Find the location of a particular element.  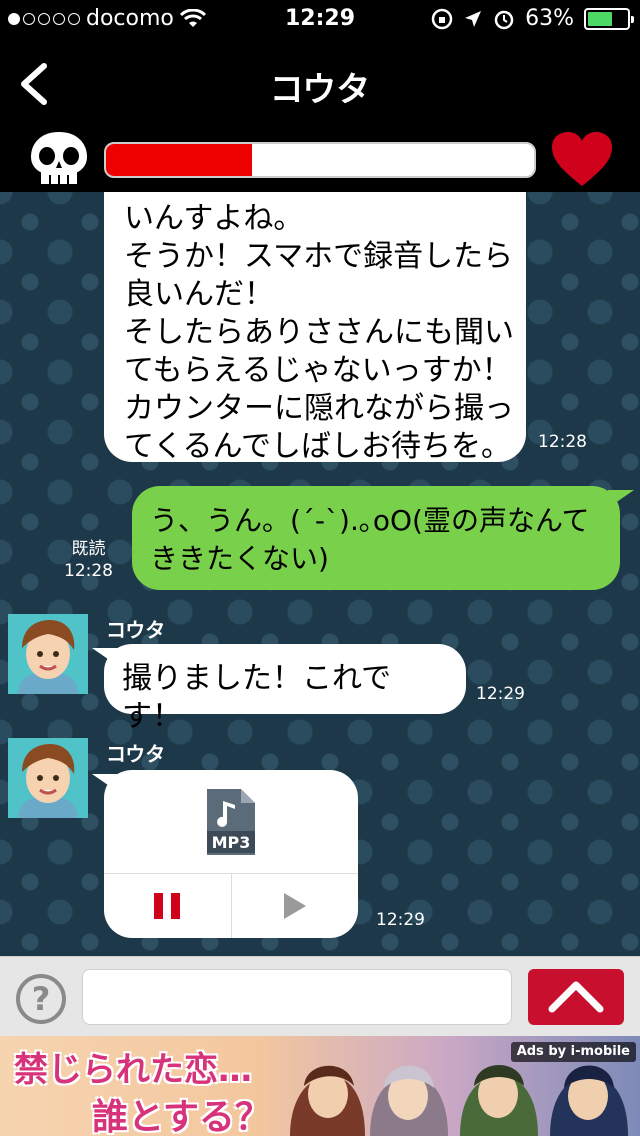

send-up-icon is located at coordinates (576, 997).